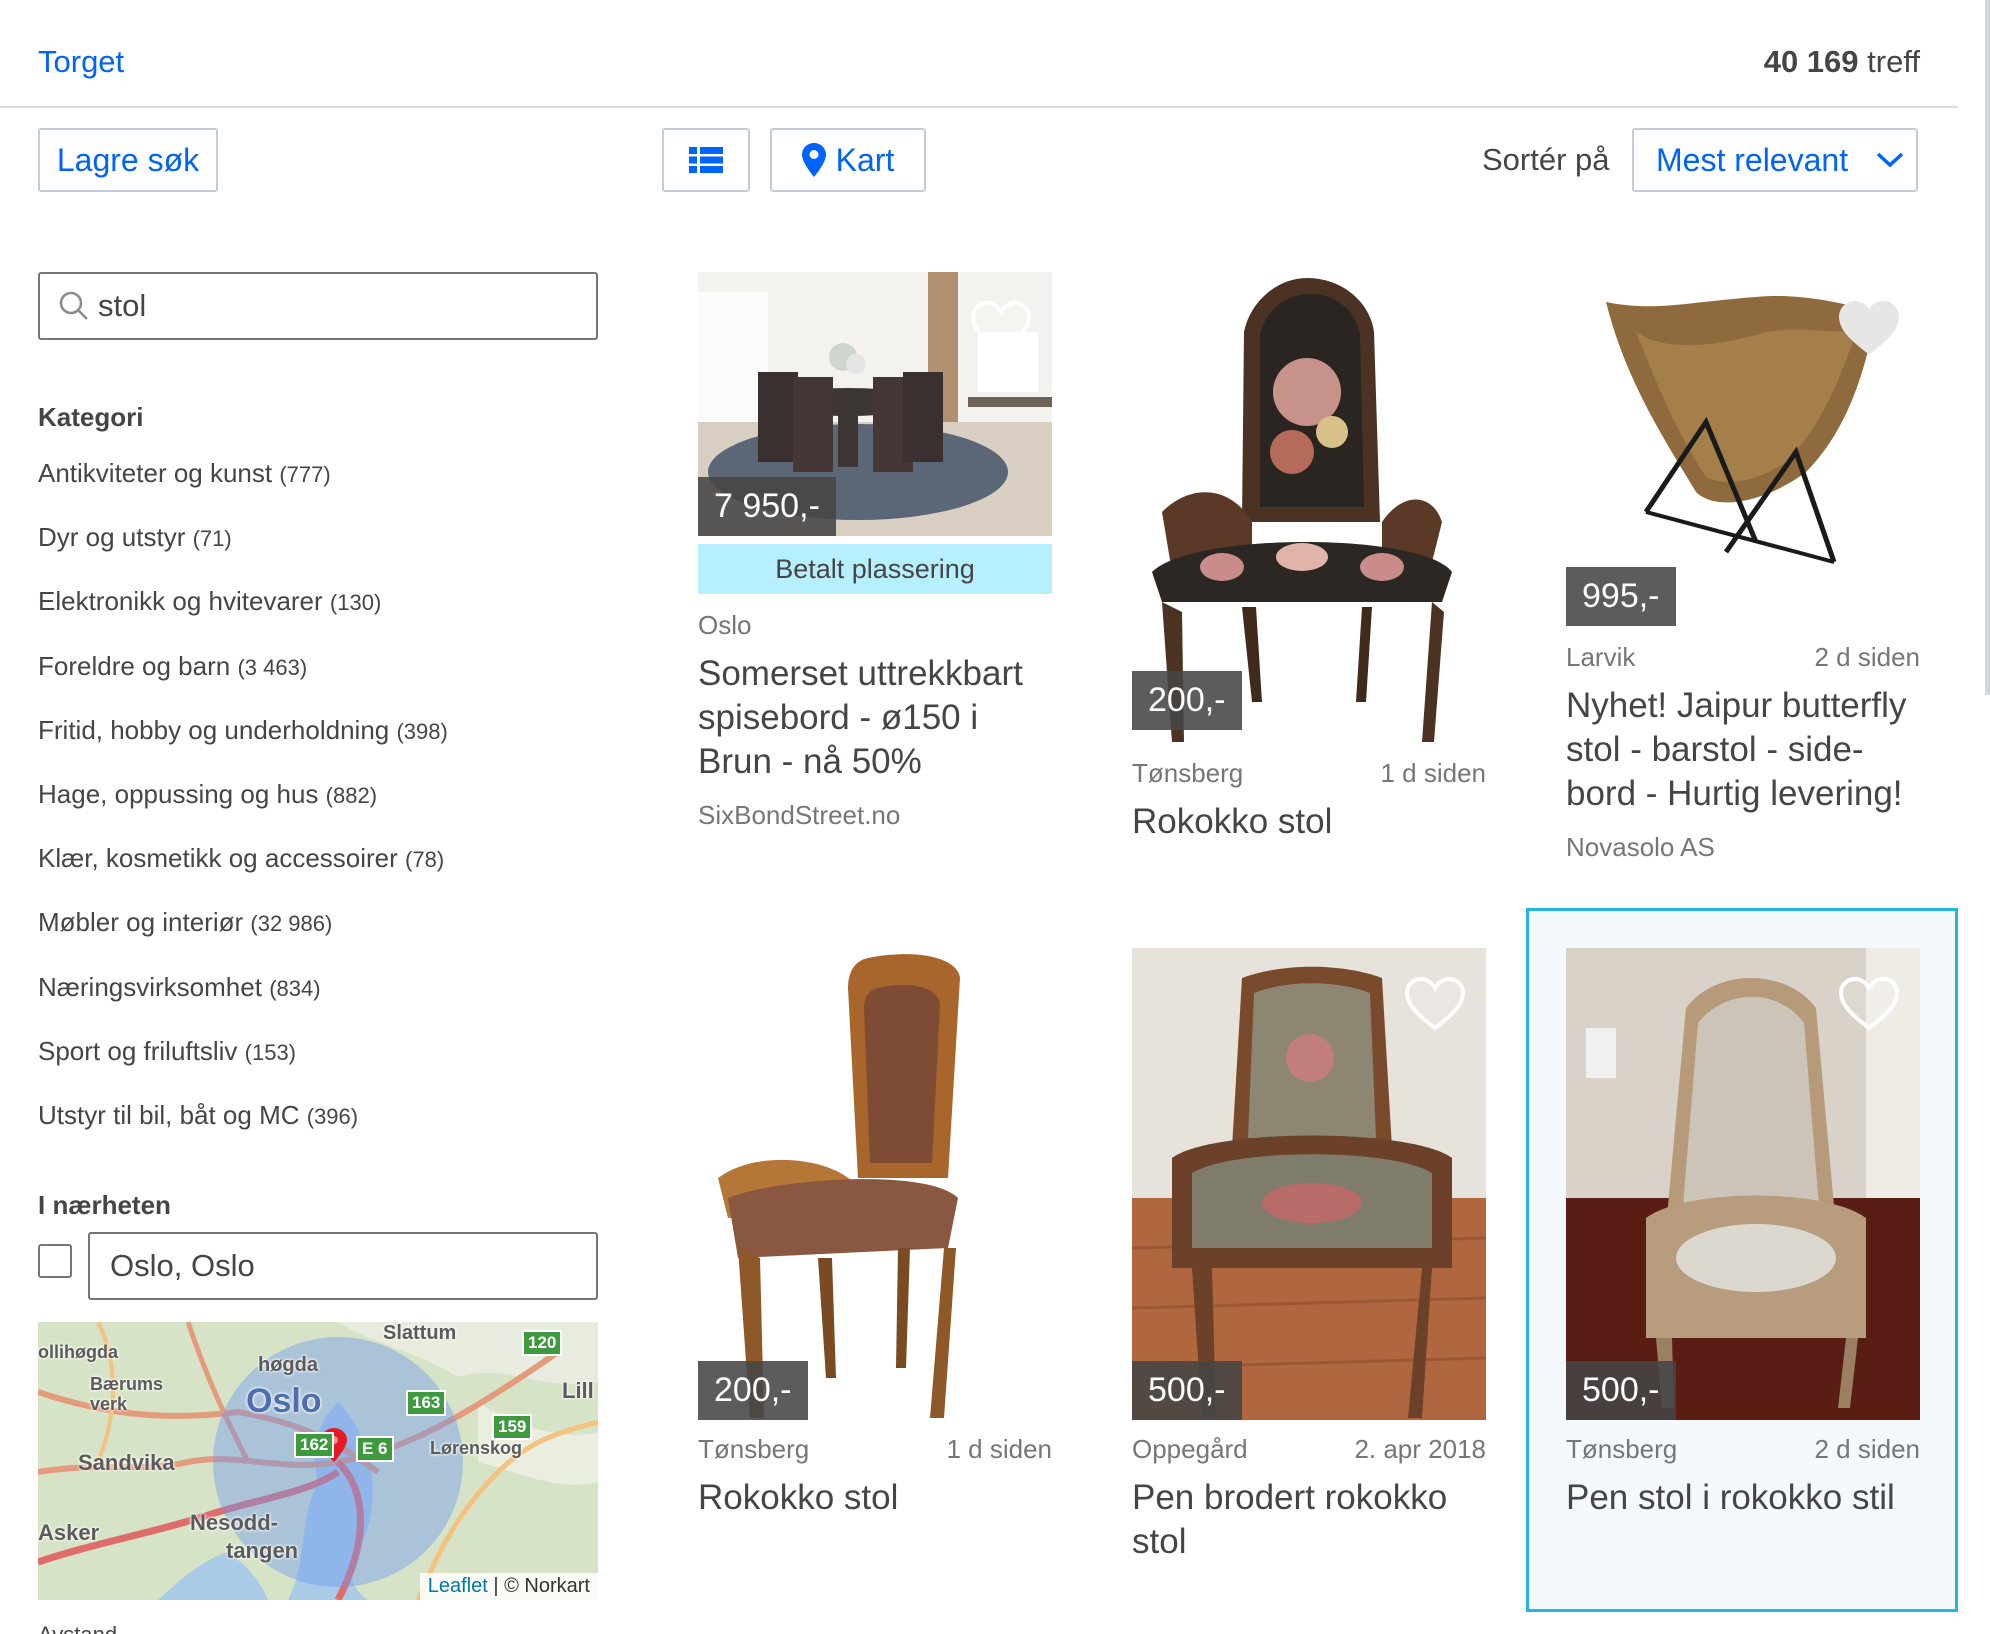  Describe the element at coordinates (73, 305) in the screenshot. I see `search-icon` at that location.